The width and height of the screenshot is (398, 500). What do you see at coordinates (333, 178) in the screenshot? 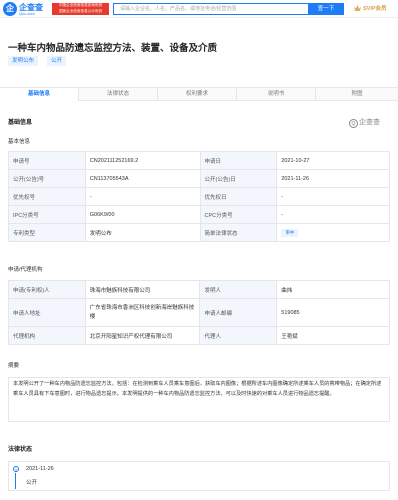
I see `value-publication-date: 2021-11-26` at bounding box center [333, 178].